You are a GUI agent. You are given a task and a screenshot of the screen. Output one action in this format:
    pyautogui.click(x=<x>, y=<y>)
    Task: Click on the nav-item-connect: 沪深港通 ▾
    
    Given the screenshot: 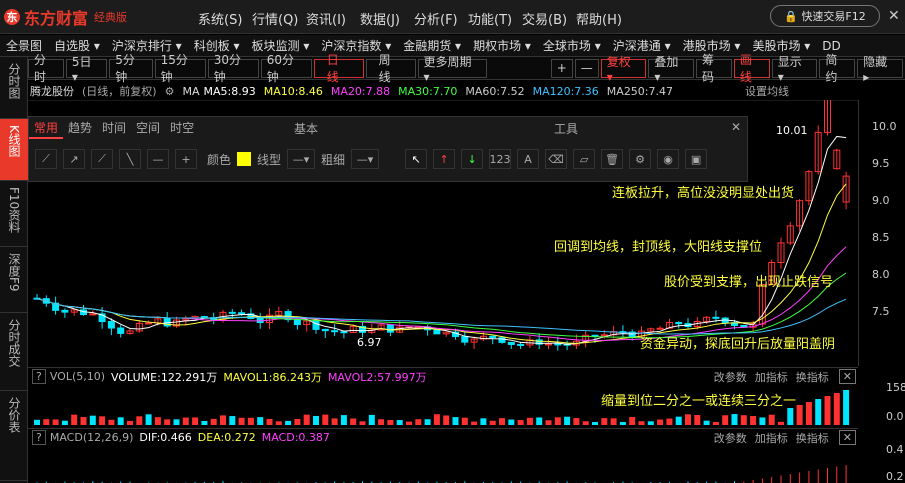 What is the action you would take?
    pyautogui.click(x=642, y=45)
    